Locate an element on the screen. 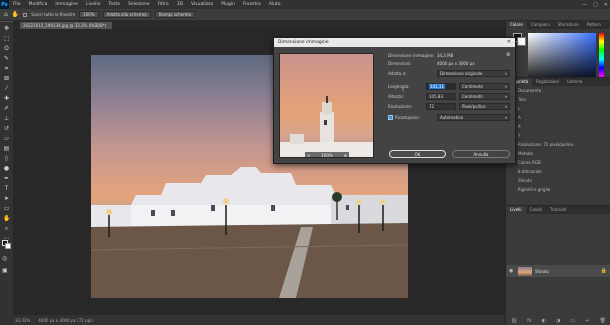 This screenshot has height=325, width=610. link-layers-icon: ⛓ is located at coordinates (514, 321).